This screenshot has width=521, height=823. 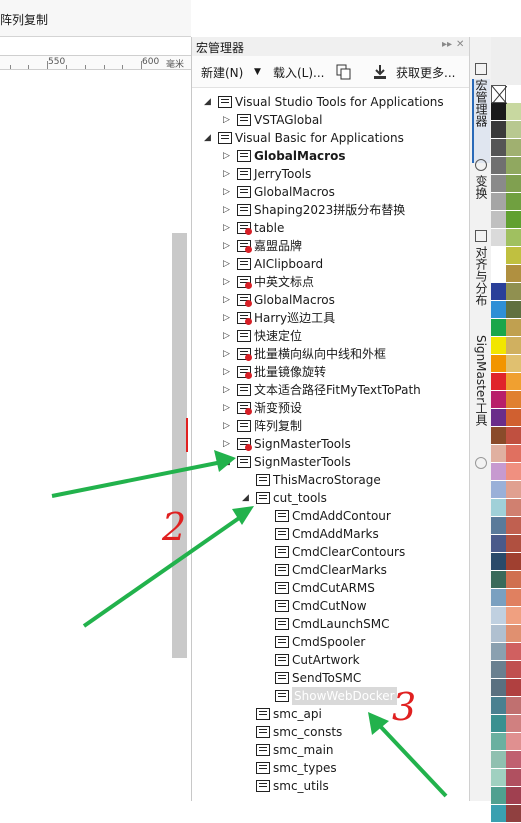 What do you see at coordinates (331, 552) in the screenshot?
I see `tree-item: CmdClearContours` at bounding box center [331, 552].